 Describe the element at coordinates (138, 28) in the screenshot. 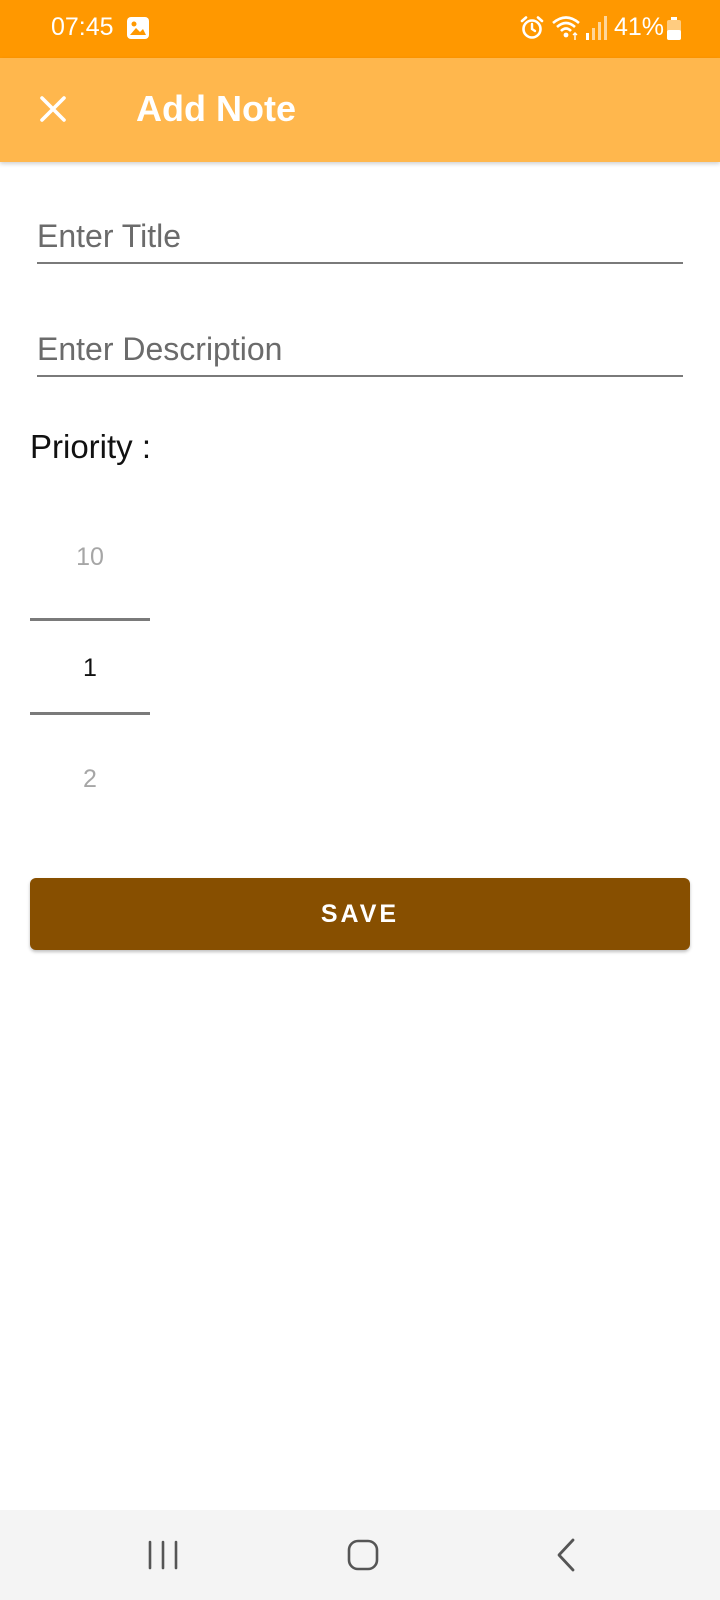

I see `gallery-icon` at that location.